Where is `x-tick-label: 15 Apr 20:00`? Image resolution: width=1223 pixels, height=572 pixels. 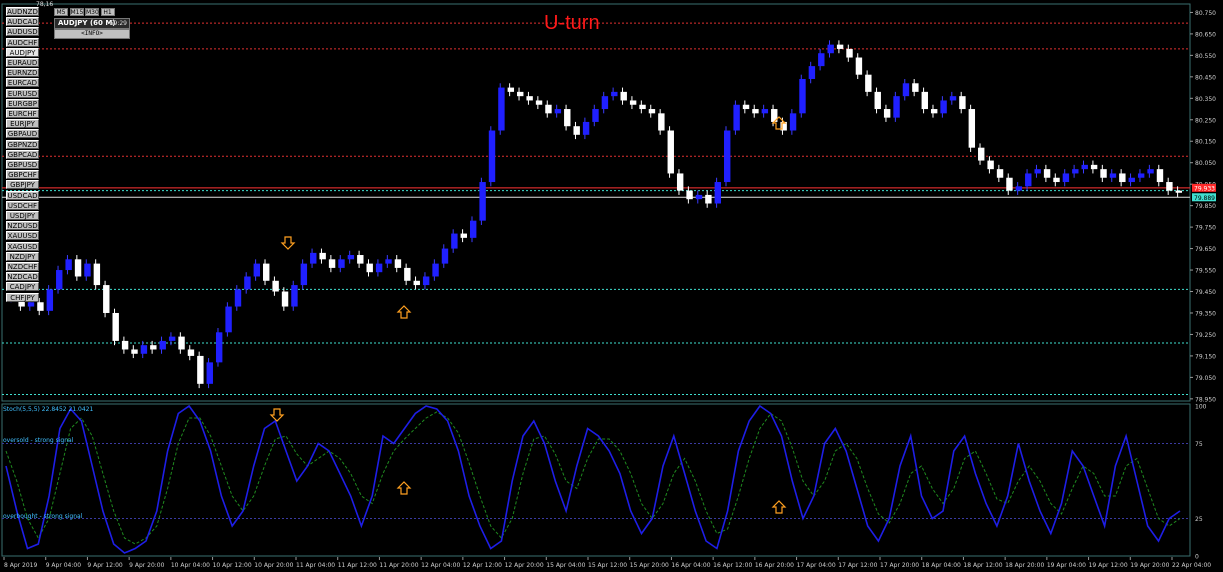
x-tick-label: 15 Apr 20:00 is located at coordinates (649, 565).